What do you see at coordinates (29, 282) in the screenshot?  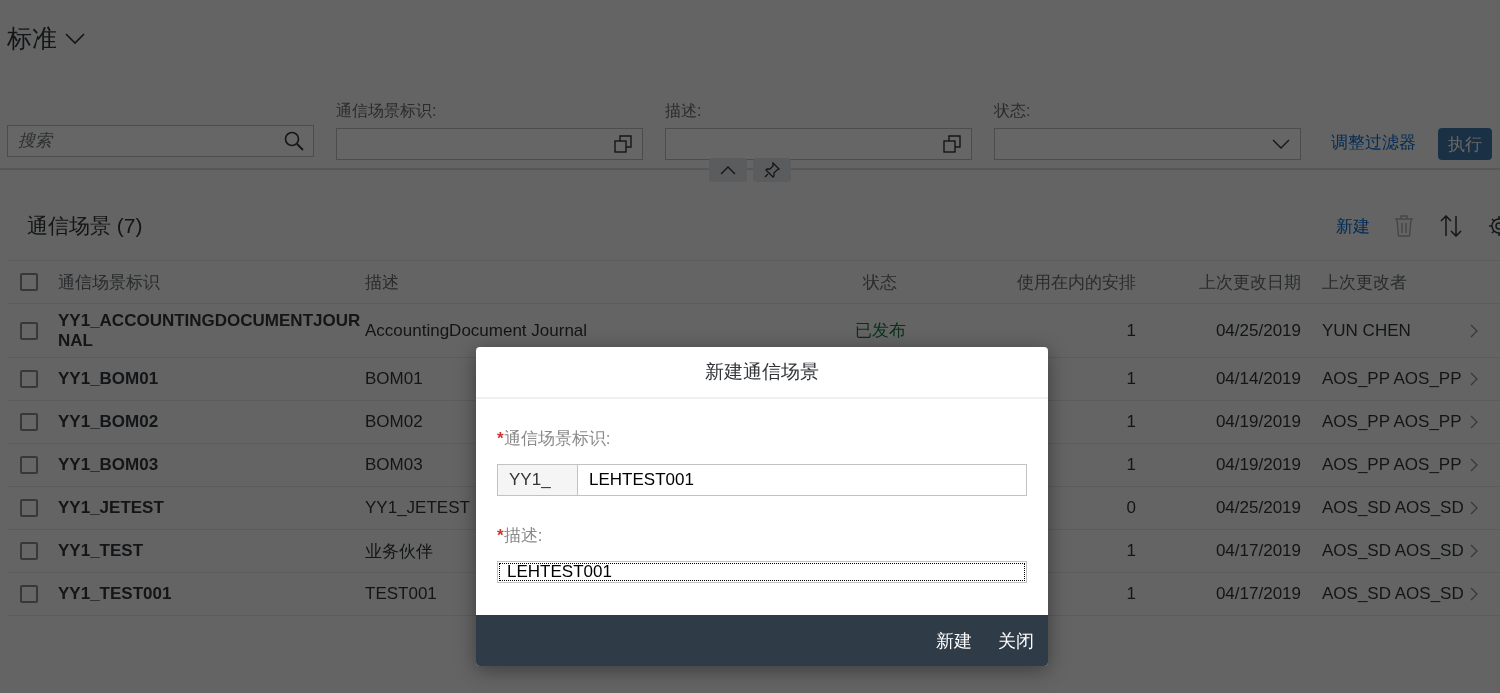 I see `select-all-checkbox` at bounding box center [29, 282].